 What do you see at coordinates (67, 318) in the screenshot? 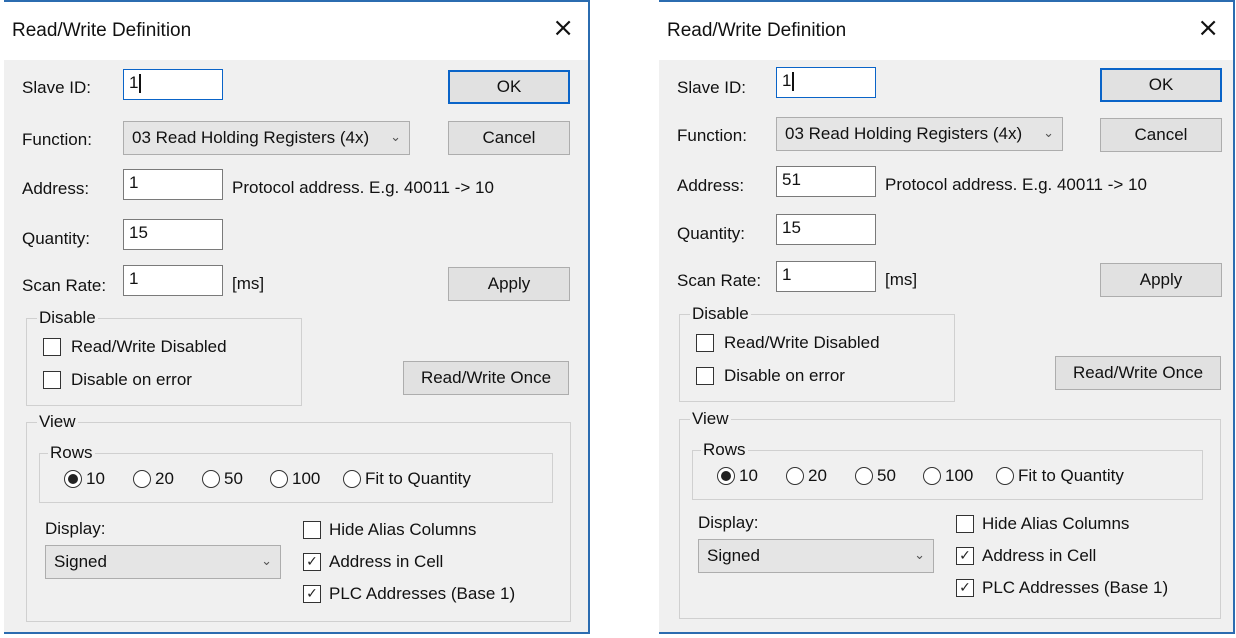
I see `disable-group-title: Disable` at bounding box center [67, 318].